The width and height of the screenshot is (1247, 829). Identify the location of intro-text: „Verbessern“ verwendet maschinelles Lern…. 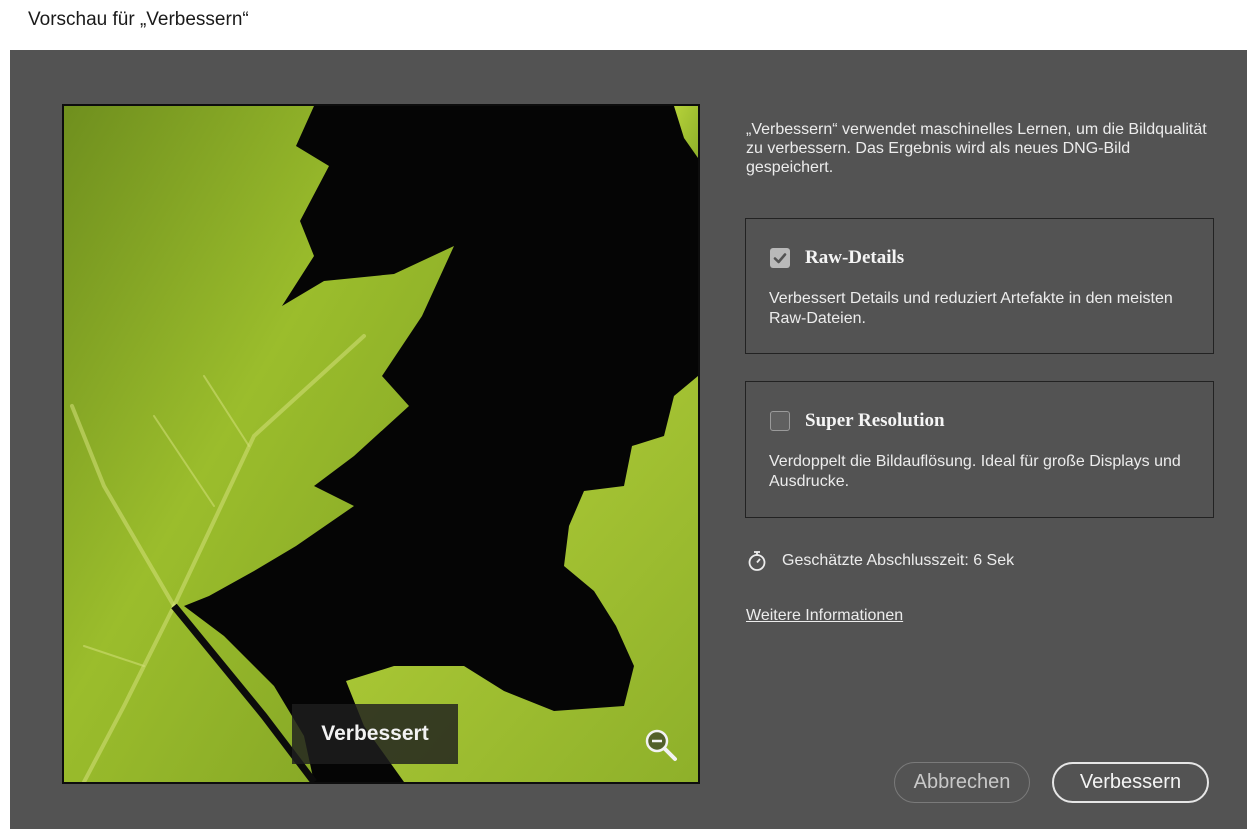
(976, 148).